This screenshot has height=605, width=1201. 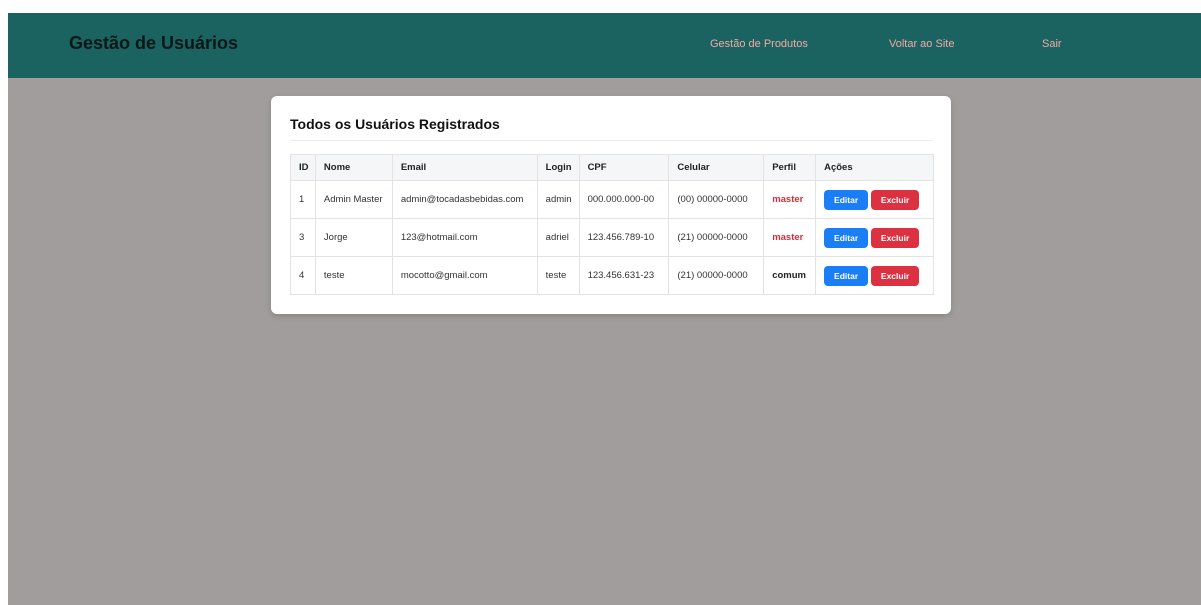 I want to click on column-header-perfil: Perfil, so click(x=790, y=167).